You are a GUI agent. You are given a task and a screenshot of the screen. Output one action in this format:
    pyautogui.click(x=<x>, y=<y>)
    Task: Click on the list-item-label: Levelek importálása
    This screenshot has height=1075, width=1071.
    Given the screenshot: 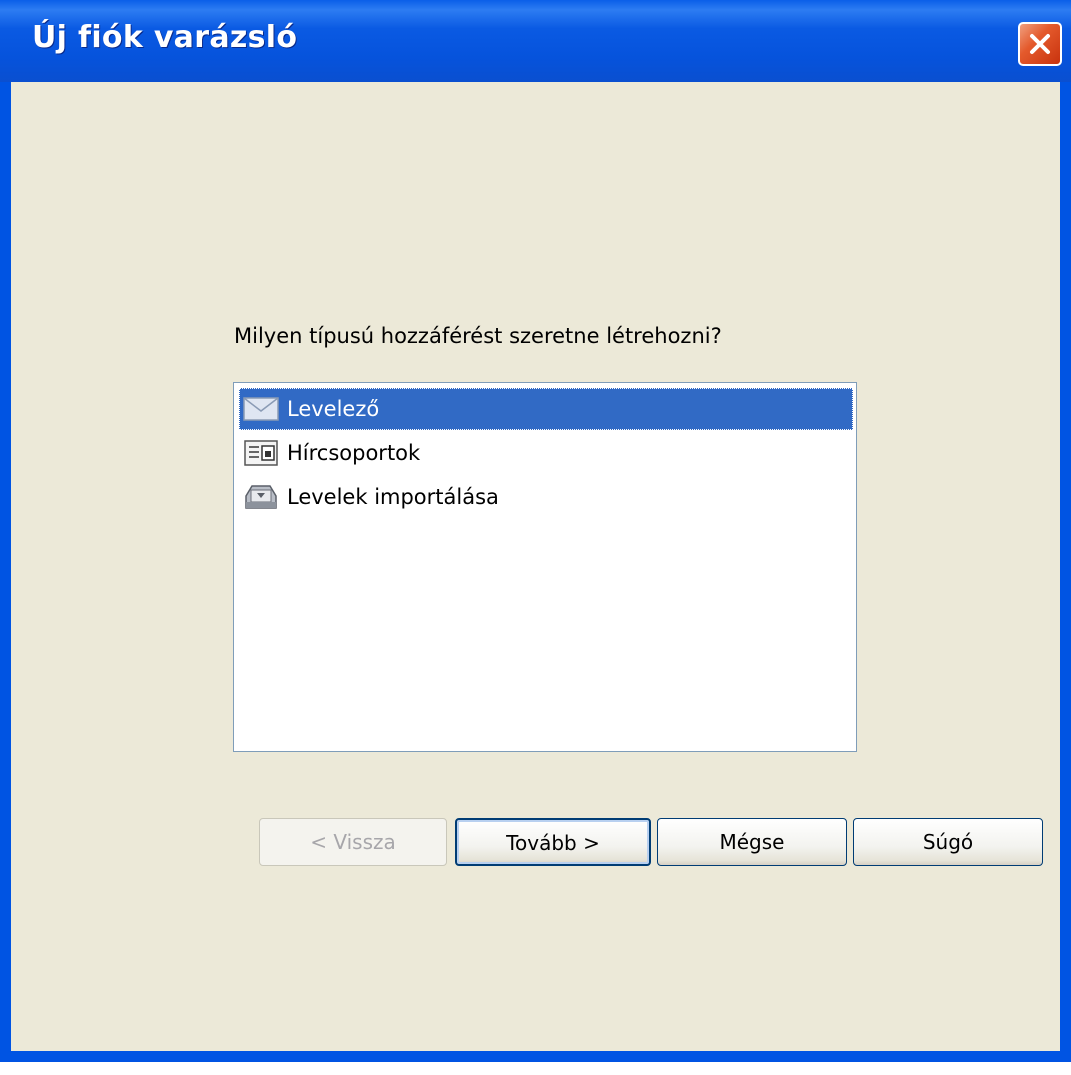 What is the action you would take?
    pyautogui.click(x=393, y=497)
    